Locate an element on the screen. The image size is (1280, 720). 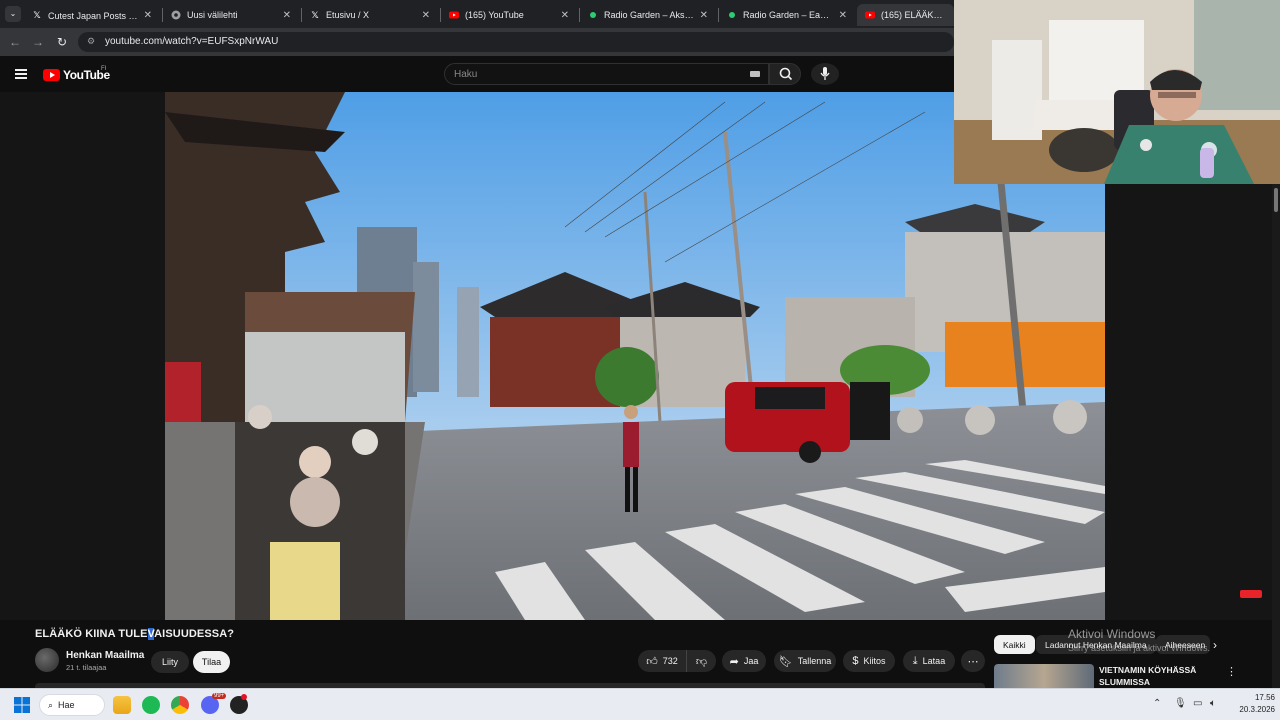
file-explorer-icon is located at coordinates (122, 705).